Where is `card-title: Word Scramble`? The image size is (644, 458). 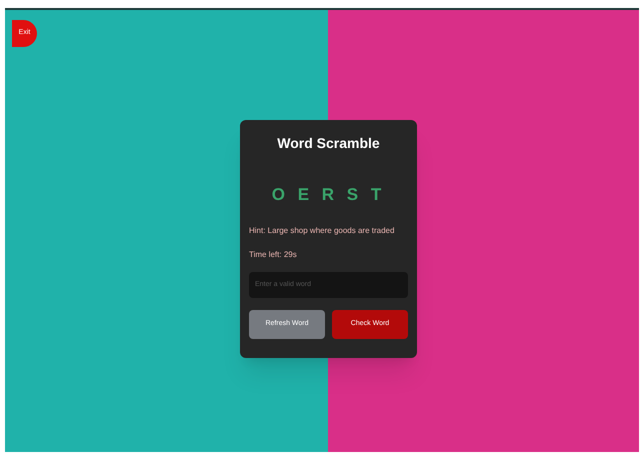
card-title: Word Scramble is located at coordinates (328, 143).